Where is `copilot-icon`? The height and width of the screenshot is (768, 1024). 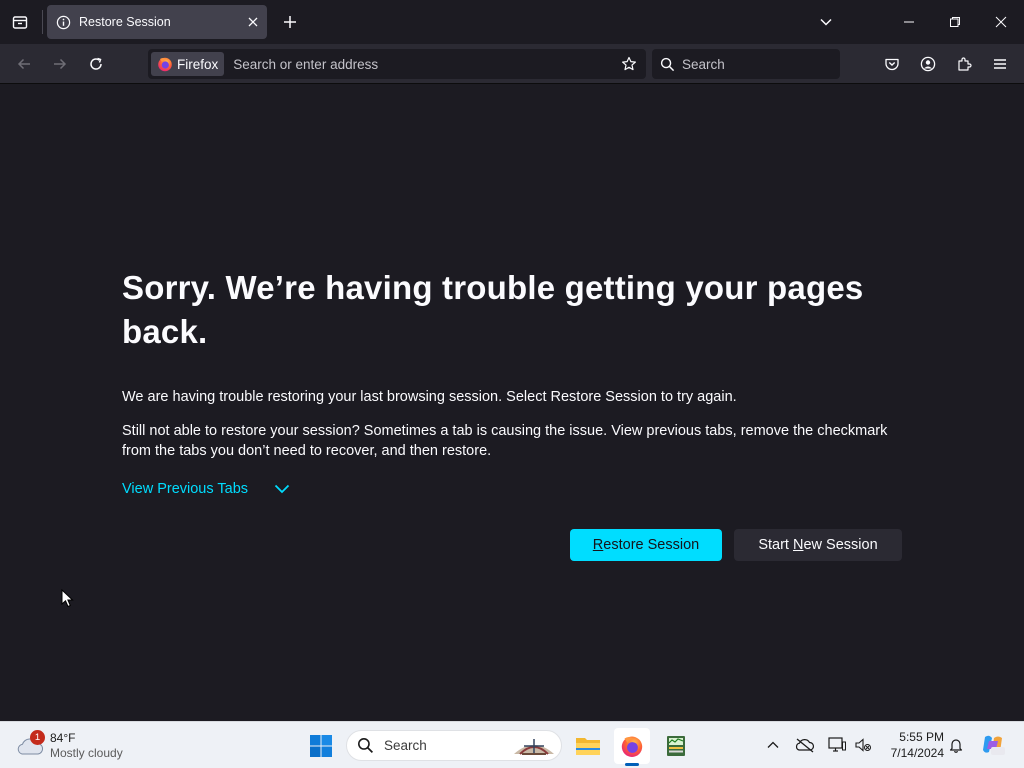
copilot-icon is located at coordinates (993, 745).